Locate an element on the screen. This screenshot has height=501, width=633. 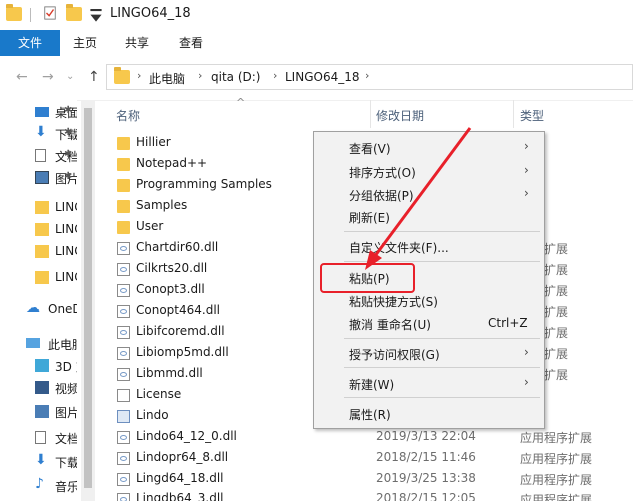
annotation-arrow-icon is located at coordinates (418, 198).